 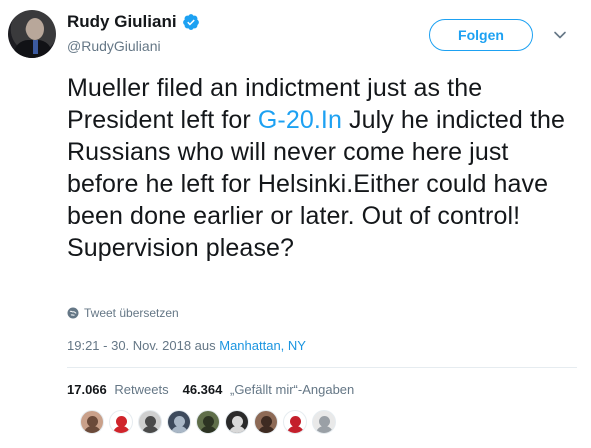 I want to click on avatar-tie, so click(x=35, y=47).